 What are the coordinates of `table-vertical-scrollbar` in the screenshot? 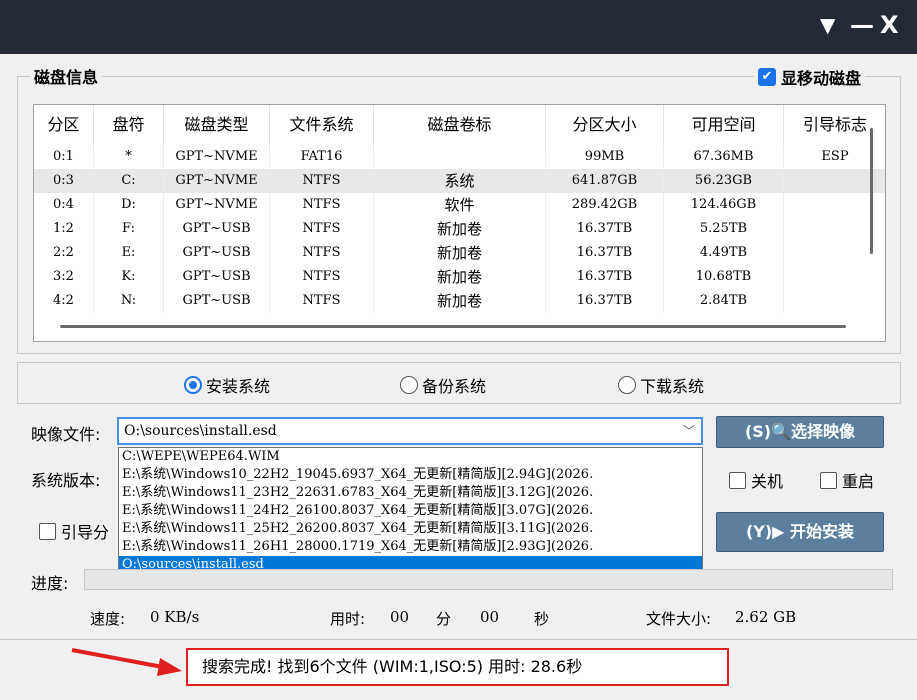 It's located at (871, 191).